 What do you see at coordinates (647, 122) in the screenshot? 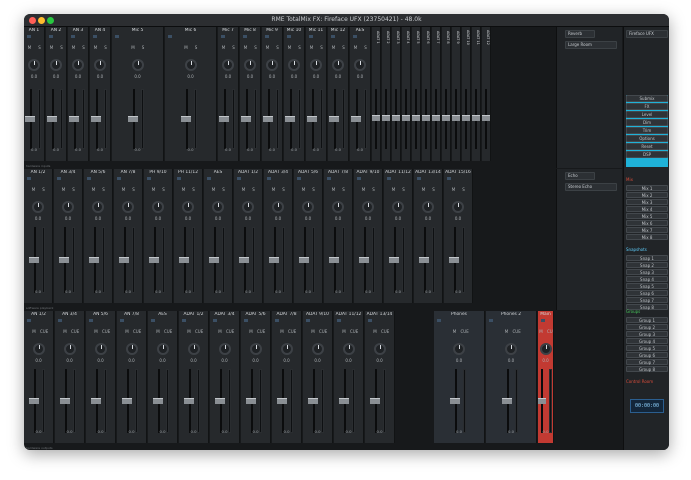
I see `options-item: Dim` at bounding box center [647, 122].